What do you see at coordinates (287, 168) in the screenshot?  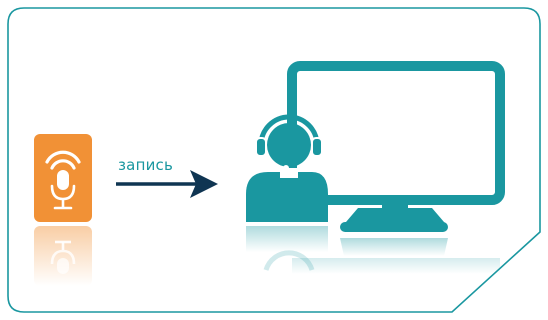 I see `headset-operator-icon` at bounding box center [287, 168].